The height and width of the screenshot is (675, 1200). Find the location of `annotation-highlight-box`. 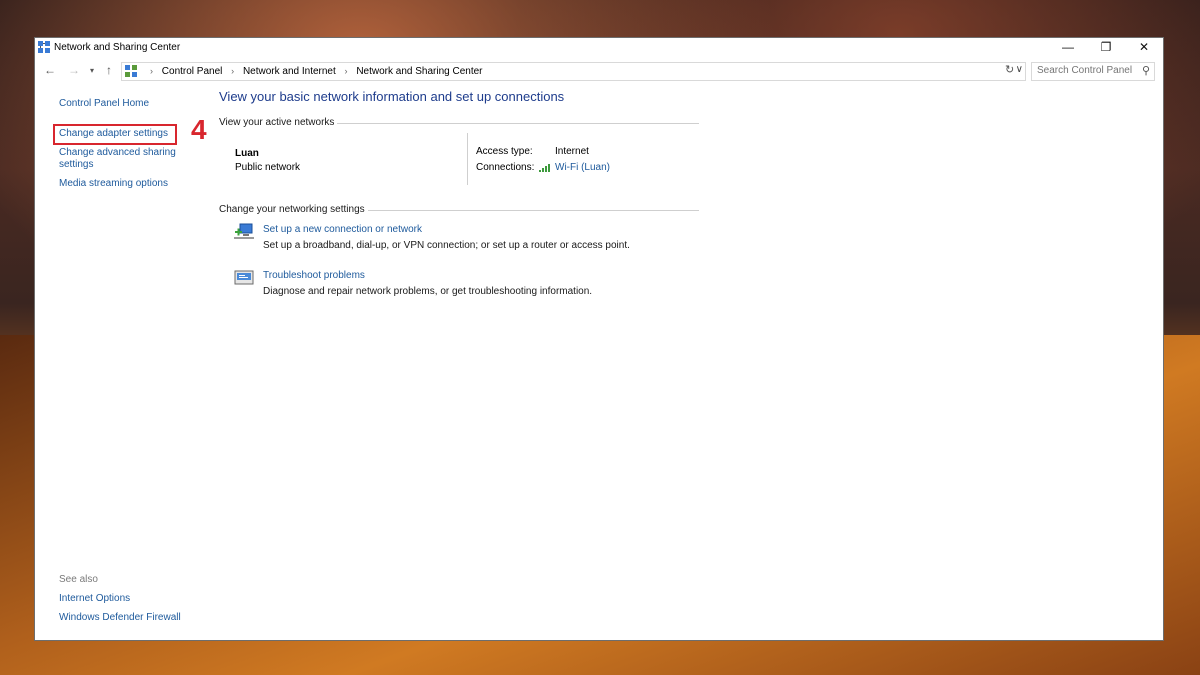

annotation-highlight-box is located at coordinates (115, 134).